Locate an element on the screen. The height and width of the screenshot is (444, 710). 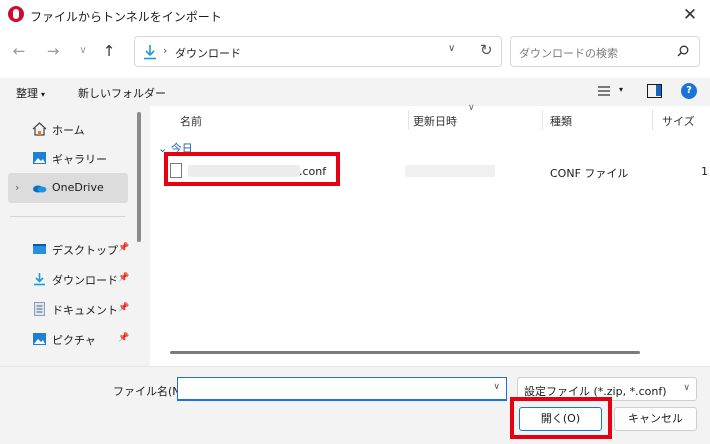
sidebar-item-gallery: ギャラリー is located at coordinates (68, 158).